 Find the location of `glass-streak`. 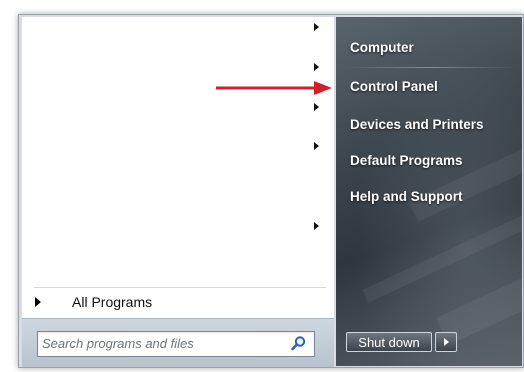

glass-streak is located at coordinates (465, 178).